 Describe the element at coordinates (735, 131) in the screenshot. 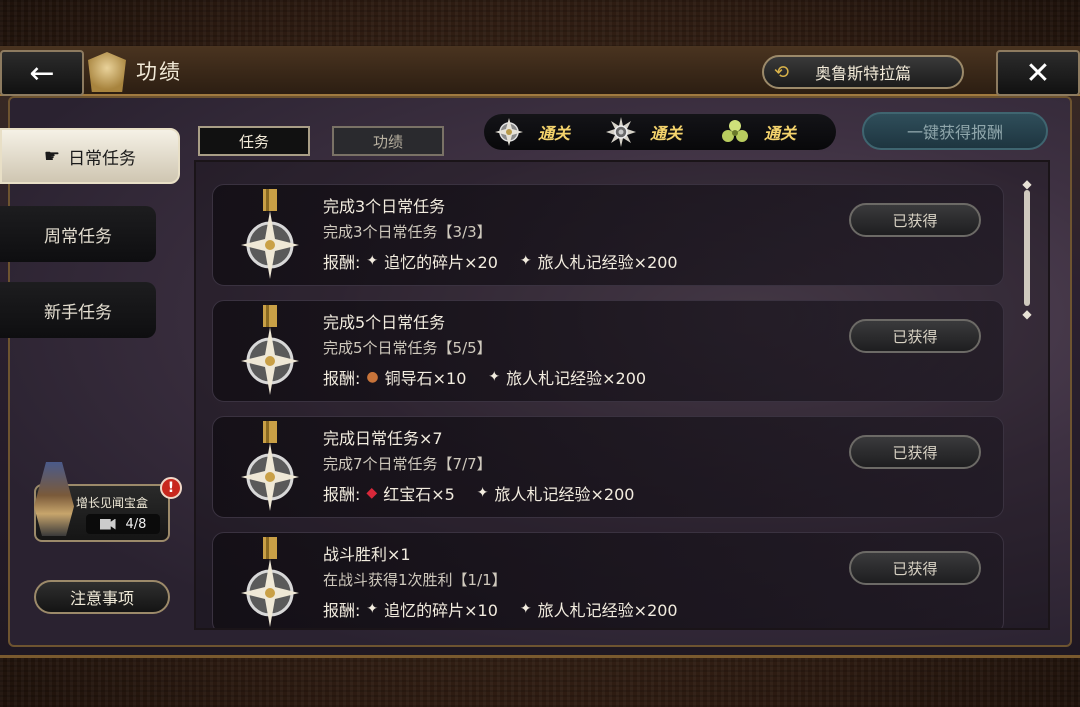

I see `clover-medal-icon` at that location.